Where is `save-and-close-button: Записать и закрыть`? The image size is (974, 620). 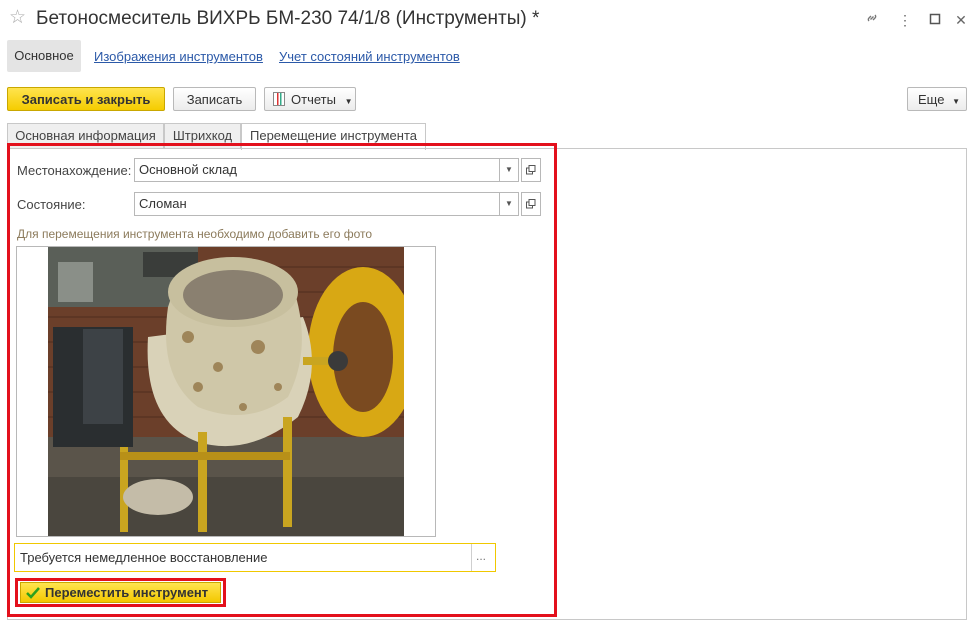 save-and-close-button: Записать и закрыть is located at coordinates (86, 99).